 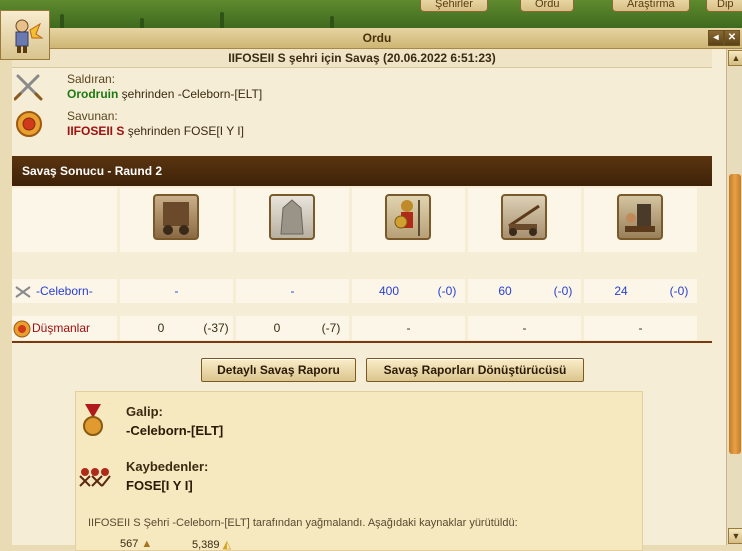 I want to click on nav-tab-research: Araştırma, so click(x=651, y=6).